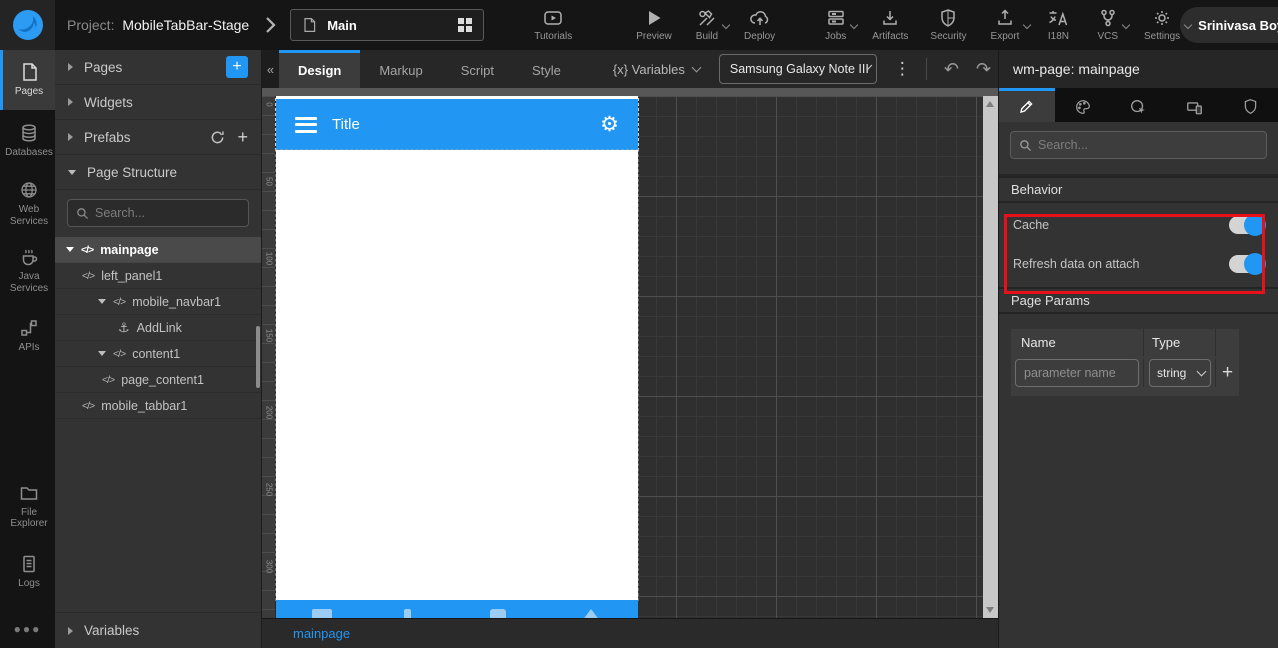  What do you see at coordinates (242, 137) in the screenshot?
I see `add-prefab-button: +` at bounding box center [242, 137].